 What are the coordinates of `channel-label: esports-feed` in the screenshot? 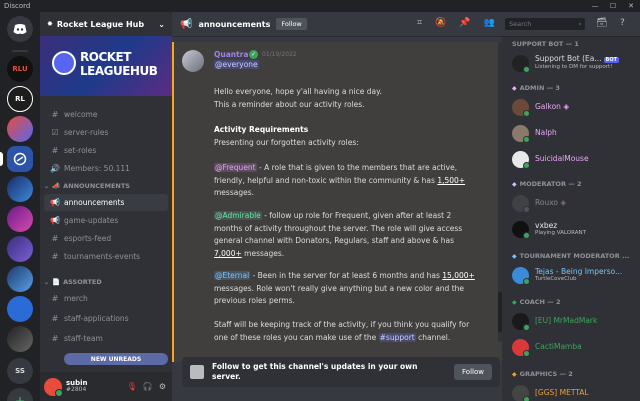 It's located at (88, 238).